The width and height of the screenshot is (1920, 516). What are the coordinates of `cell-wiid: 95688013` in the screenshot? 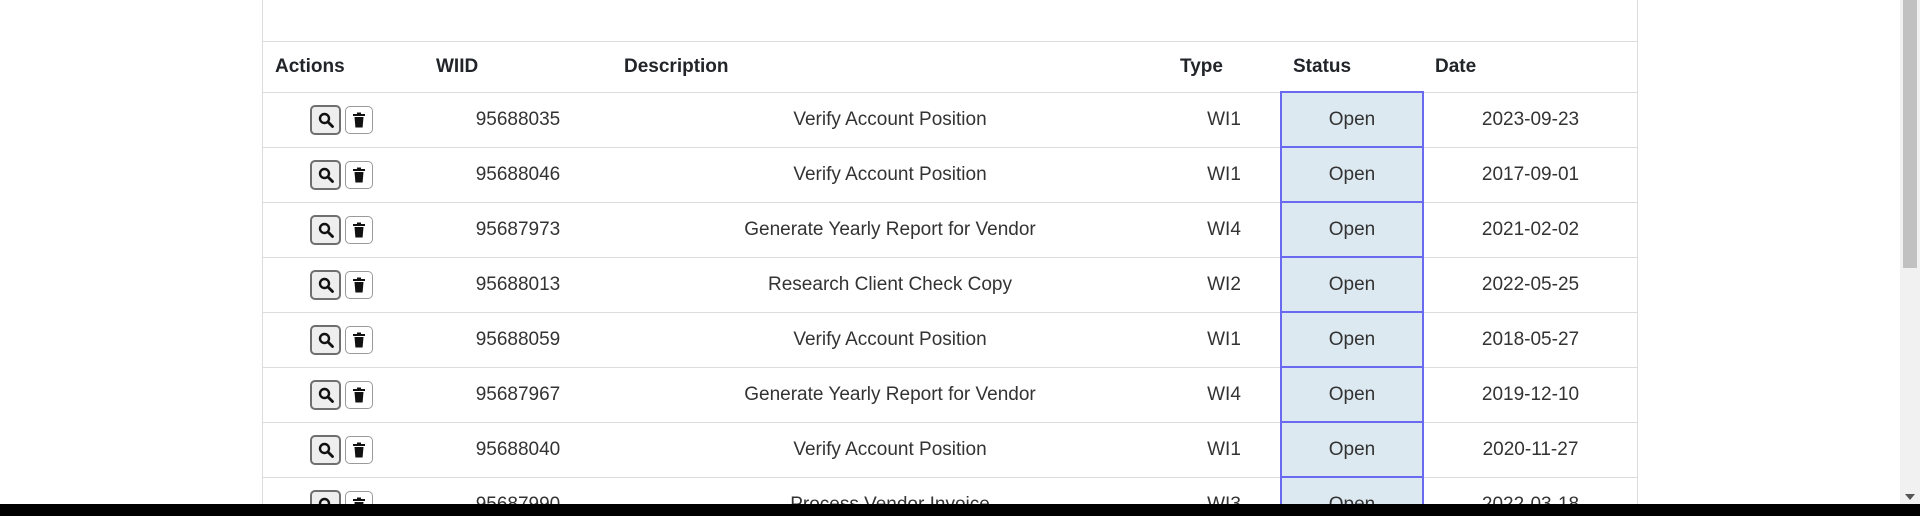 It's located at (518, 285).